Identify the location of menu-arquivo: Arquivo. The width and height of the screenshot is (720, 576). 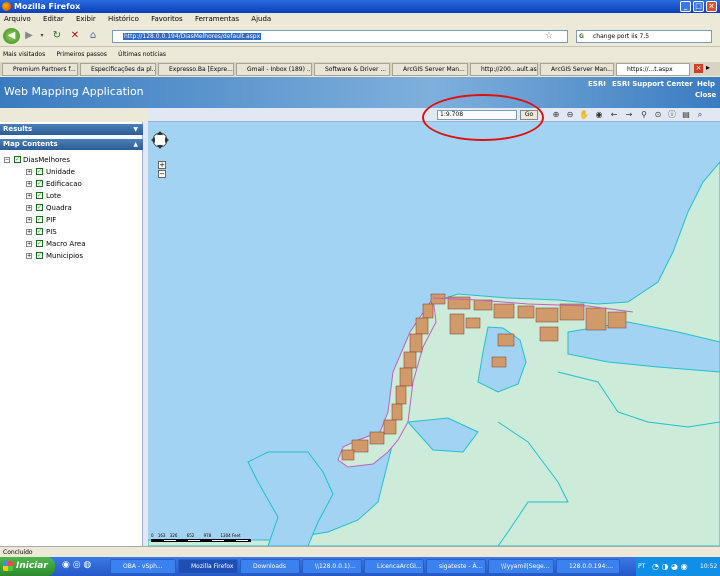
(17, 19).